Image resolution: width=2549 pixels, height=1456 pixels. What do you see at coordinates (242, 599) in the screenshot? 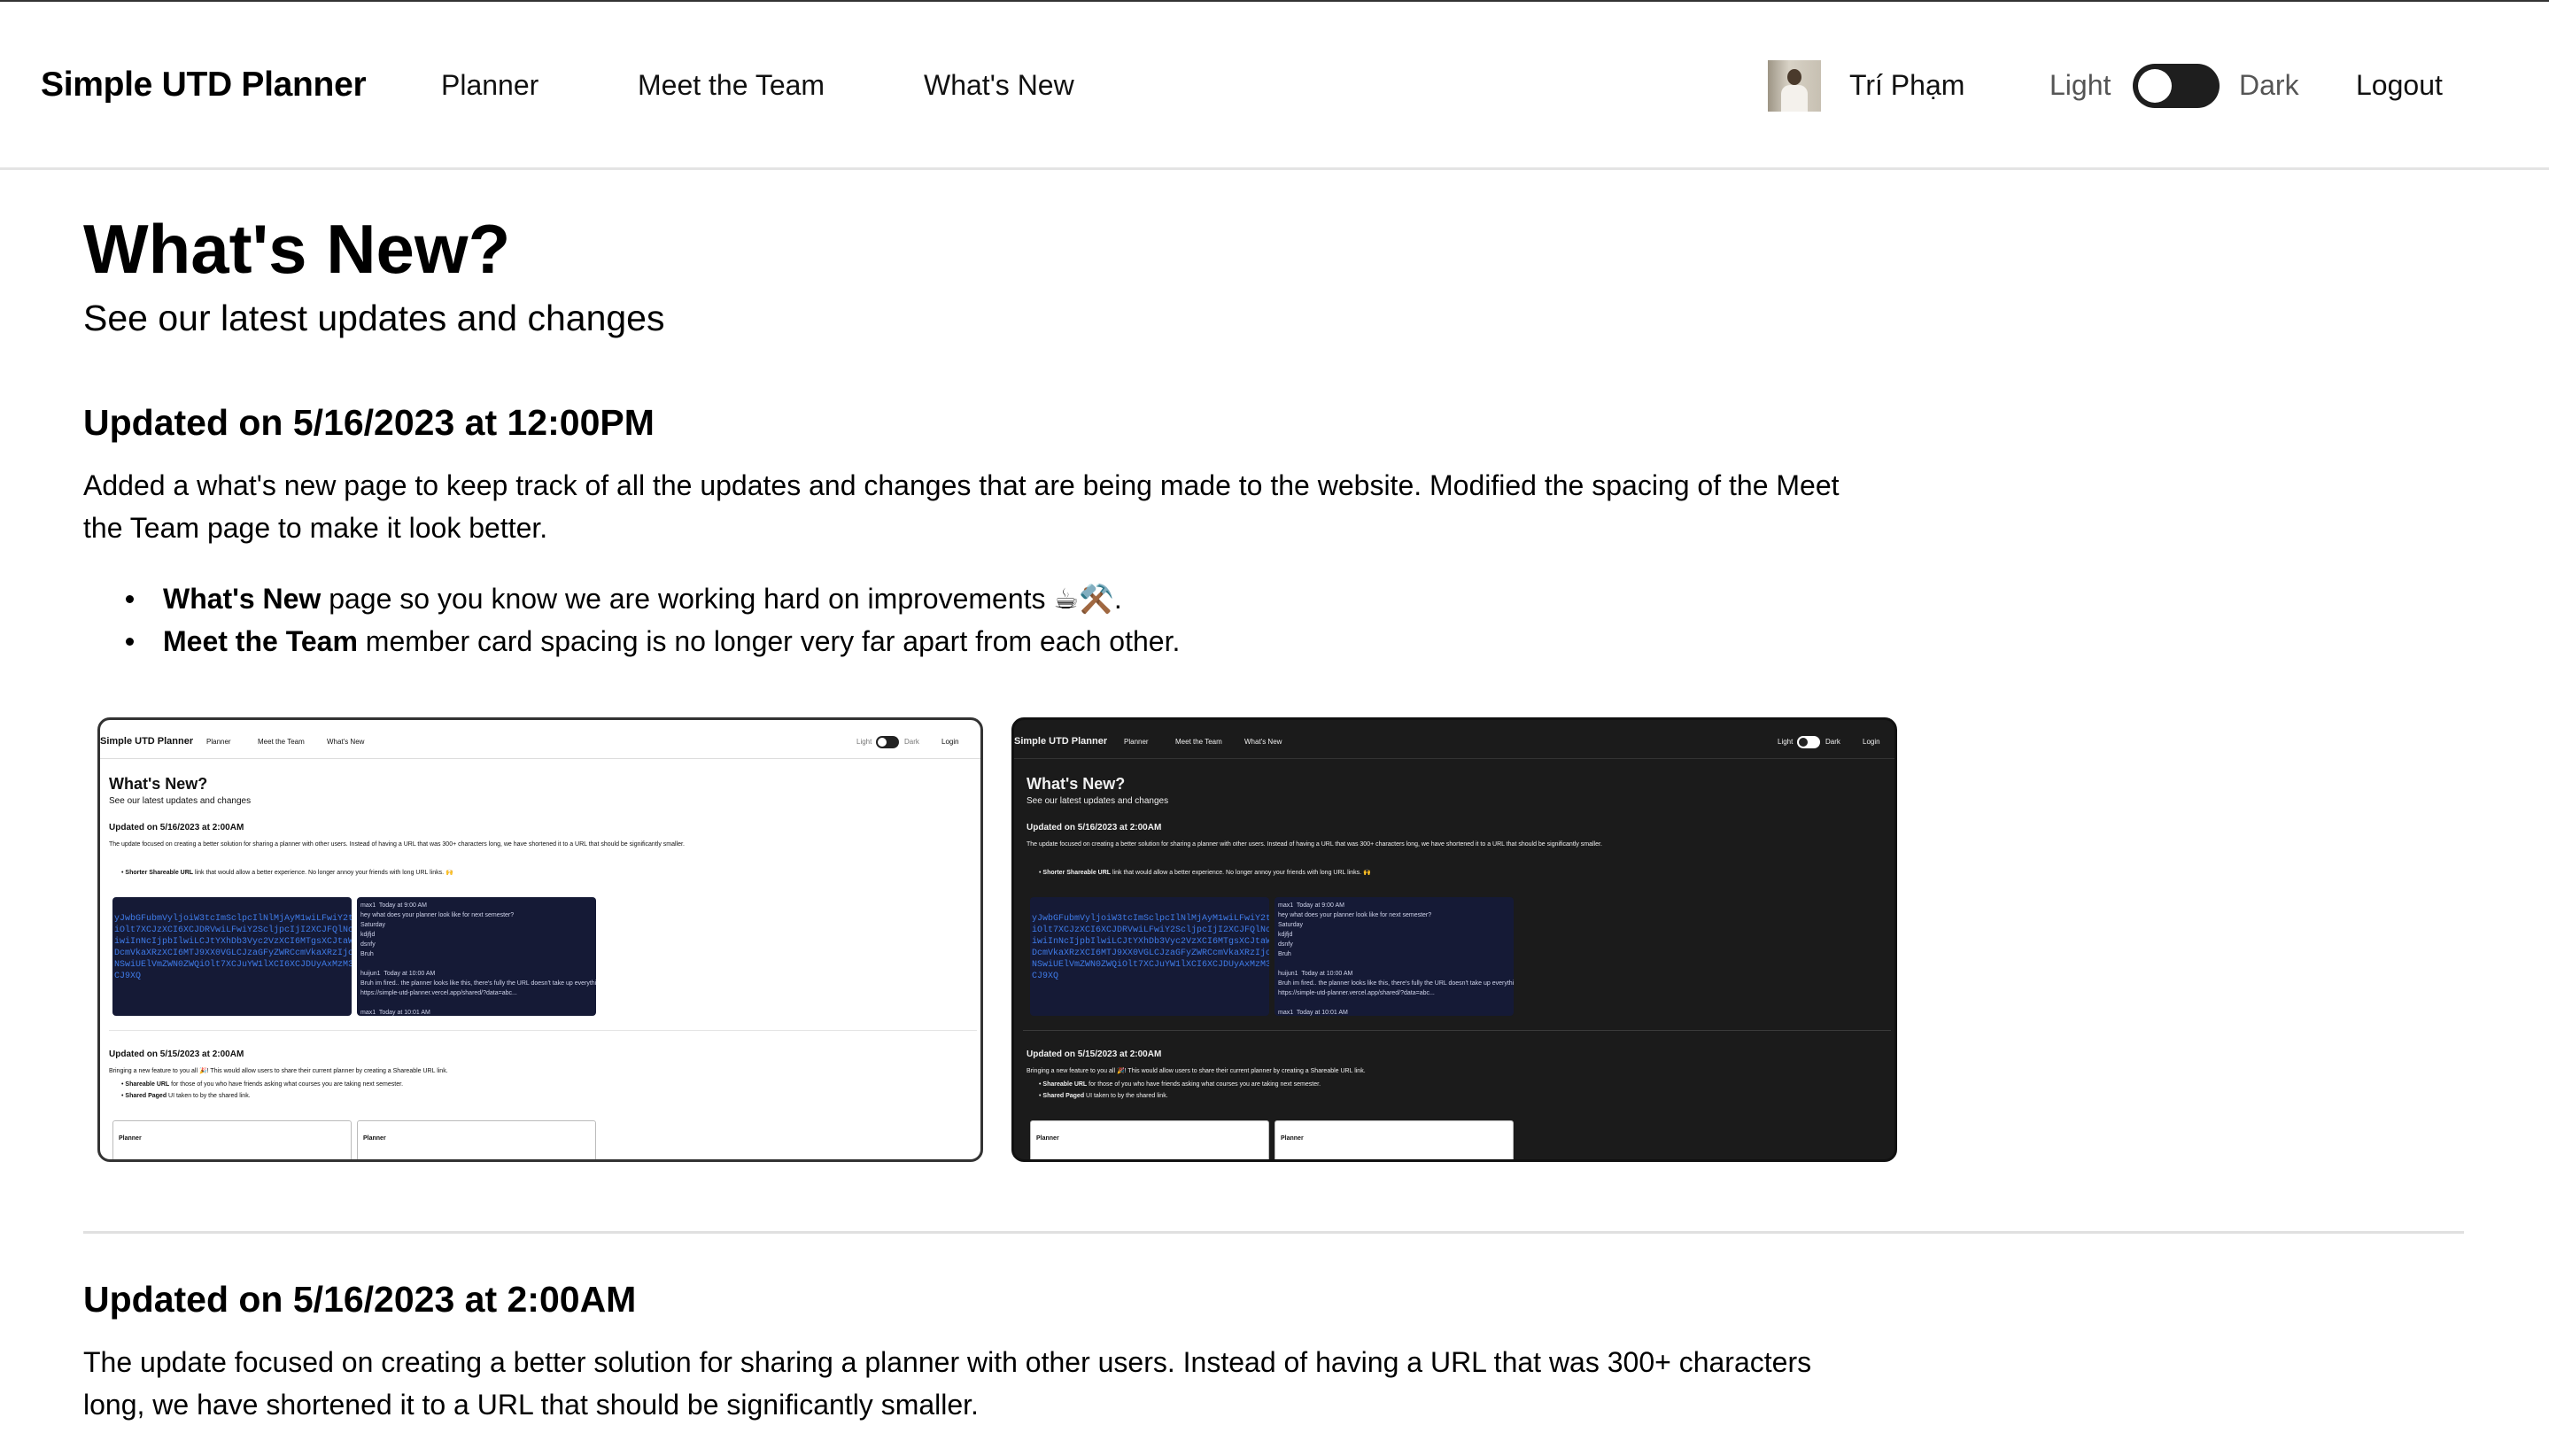
I see `bullet-bold: What's New` at bounding box center [242, 599].